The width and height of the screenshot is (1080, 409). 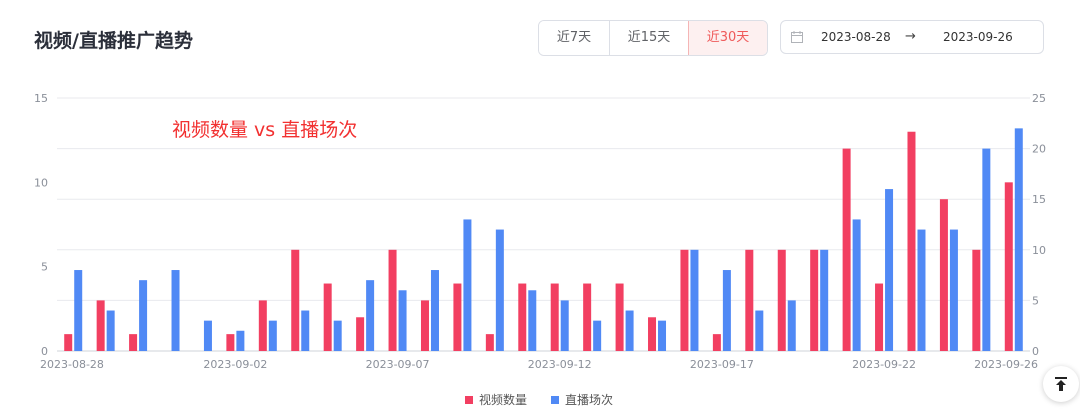 I want to click on x-tick-label: 2023-09-22, so click(x=884, y=364).